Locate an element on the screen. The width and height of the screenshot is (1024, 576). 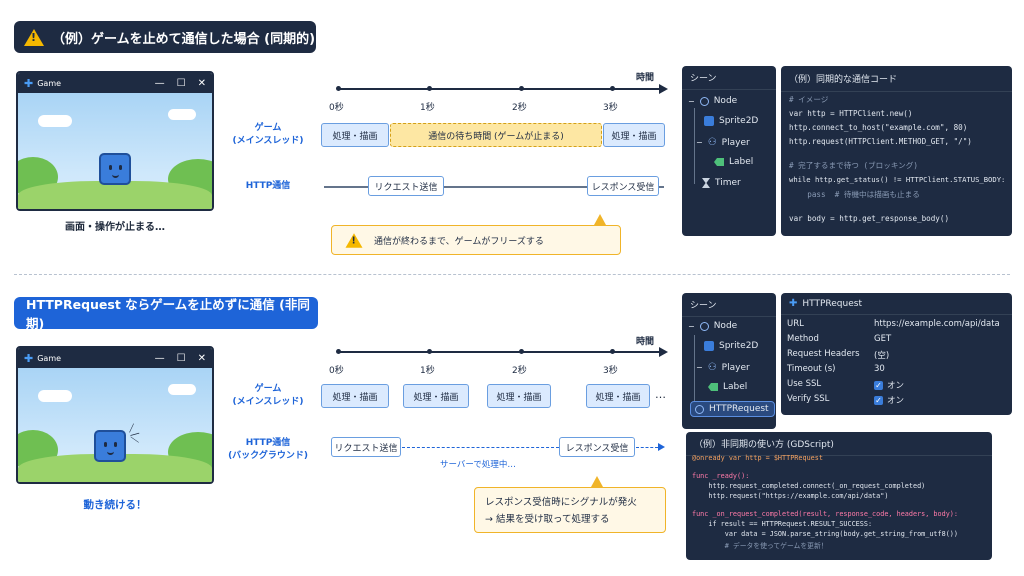
scene-node-httprequest: HTTPRequest is located at coordinates (732, 409).